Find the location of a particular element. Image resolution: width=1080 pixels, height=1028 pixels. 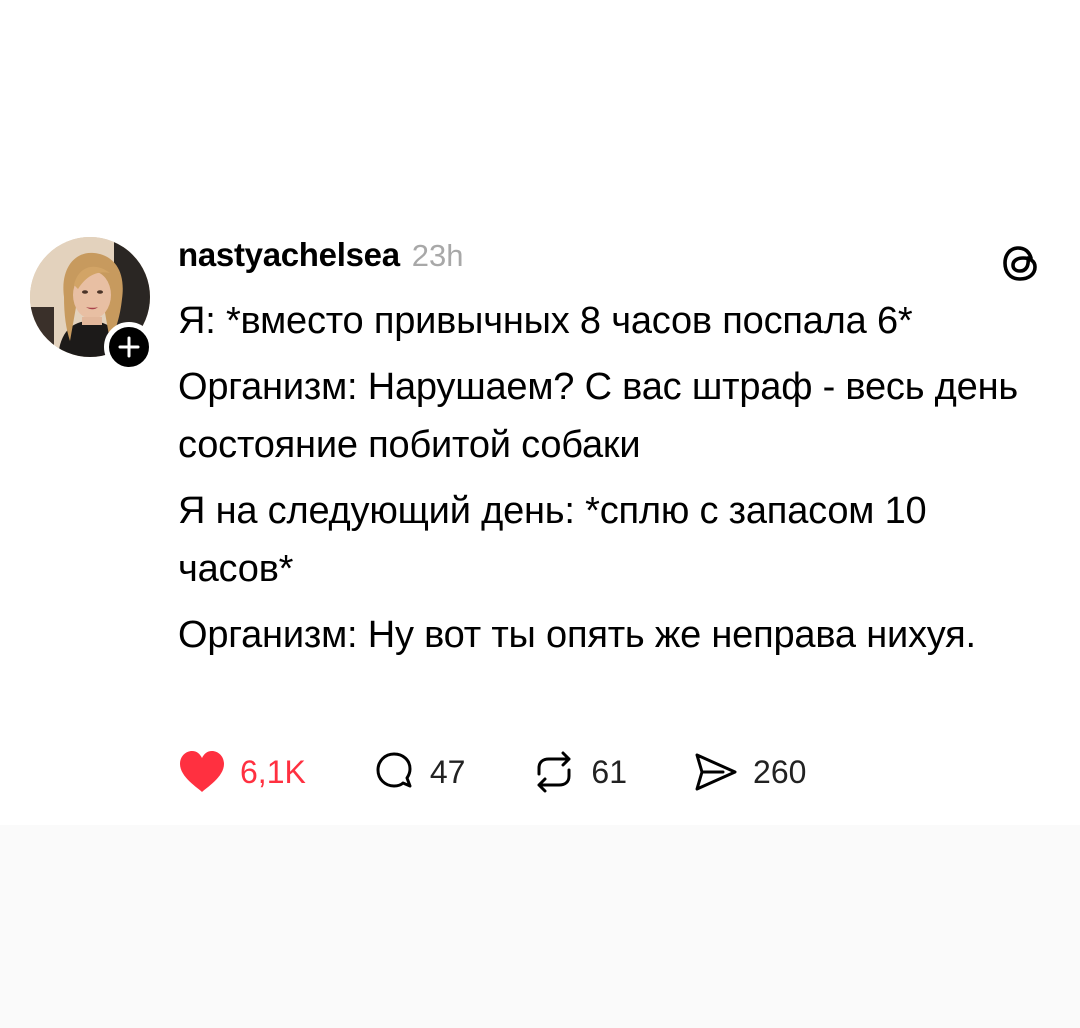

username: nastyachelsea is located at coordinates (289, 255).